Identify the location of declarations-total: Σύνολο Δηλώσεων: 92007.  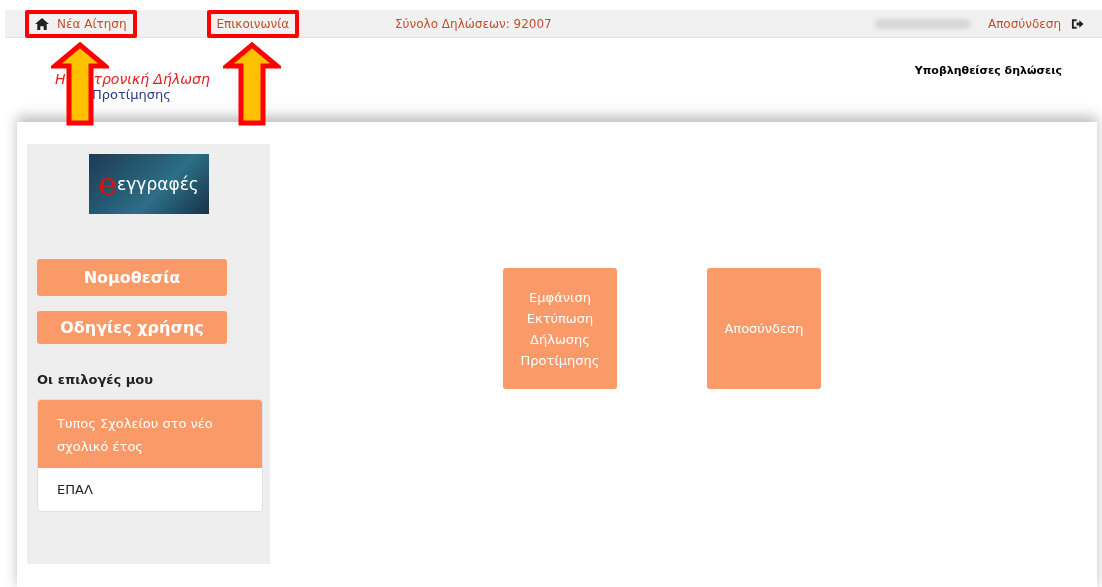
(473, 23).